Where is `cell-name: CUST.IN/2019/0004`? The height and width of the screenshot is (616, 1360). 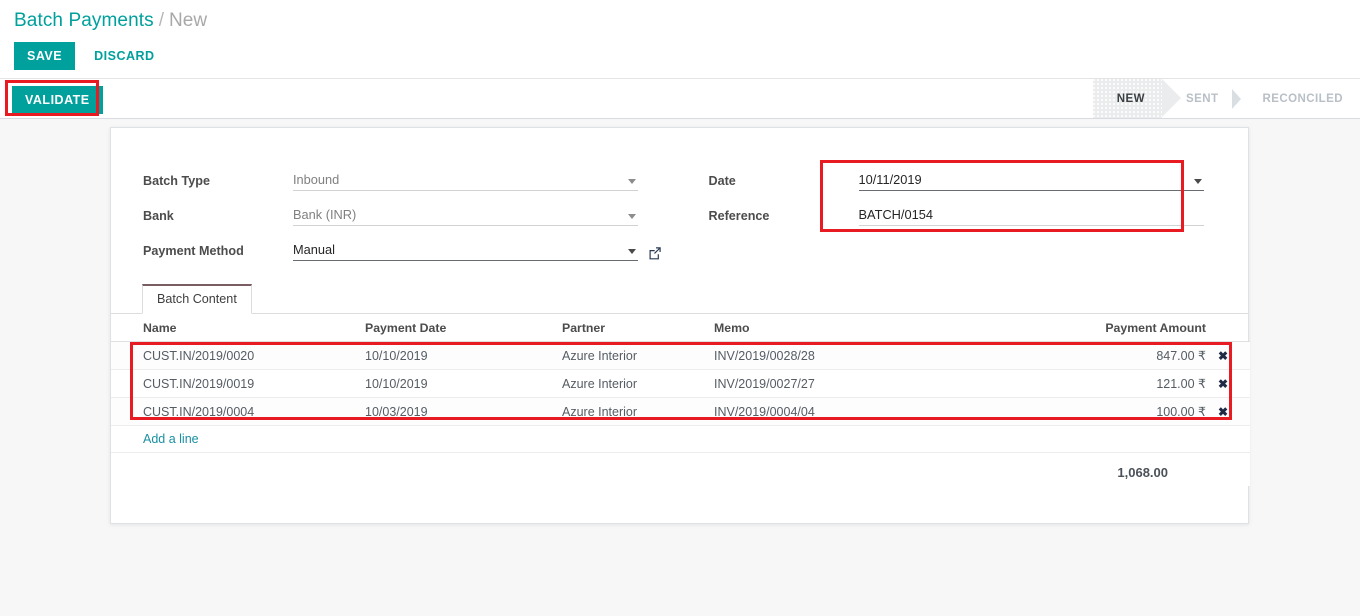
cell-name: CUST.IN/2019/0004 is located at coordinates (236, 411).